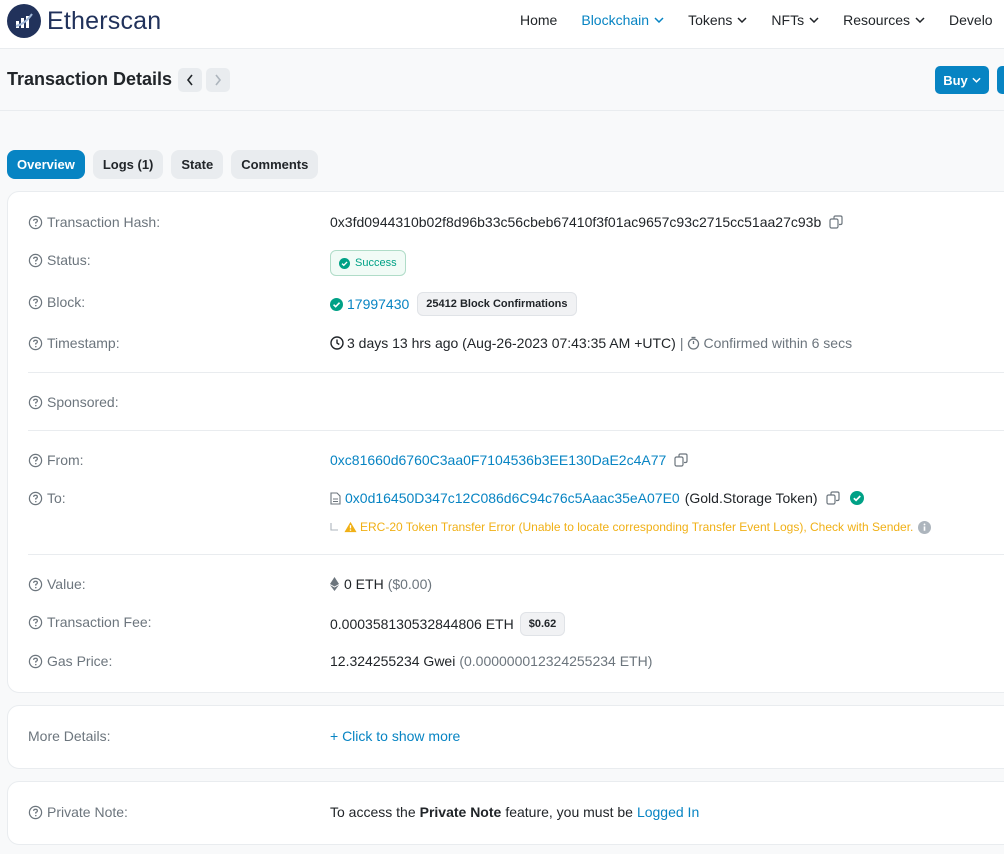 Image resolution: width=1004 pixels, height=854 pixels. I want to click on gas-label-row: Gas Price:, so click(70, 661).